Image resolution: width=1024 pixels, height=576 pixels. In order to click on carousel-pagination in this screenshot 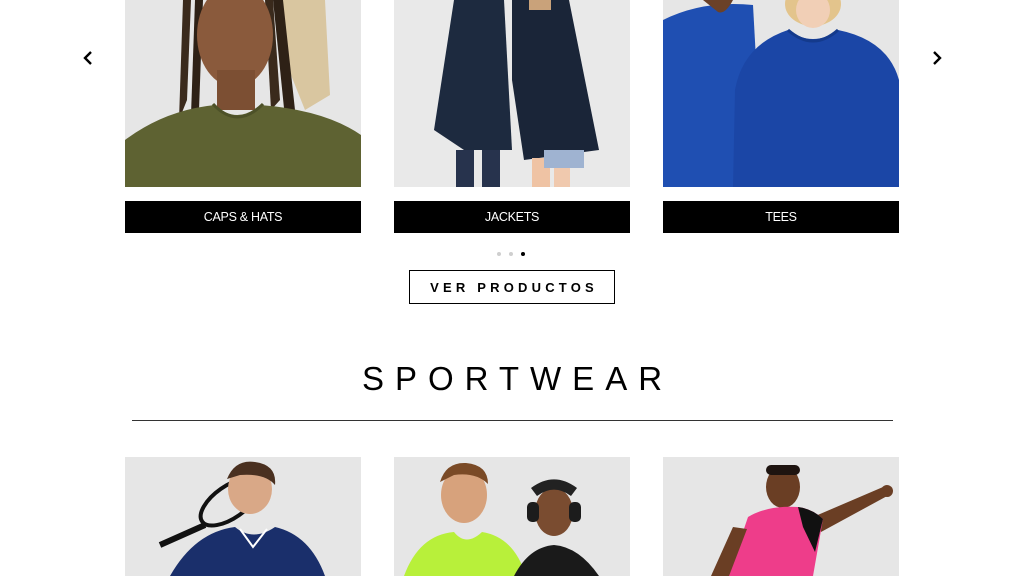, I will do `click(511, 254)`.